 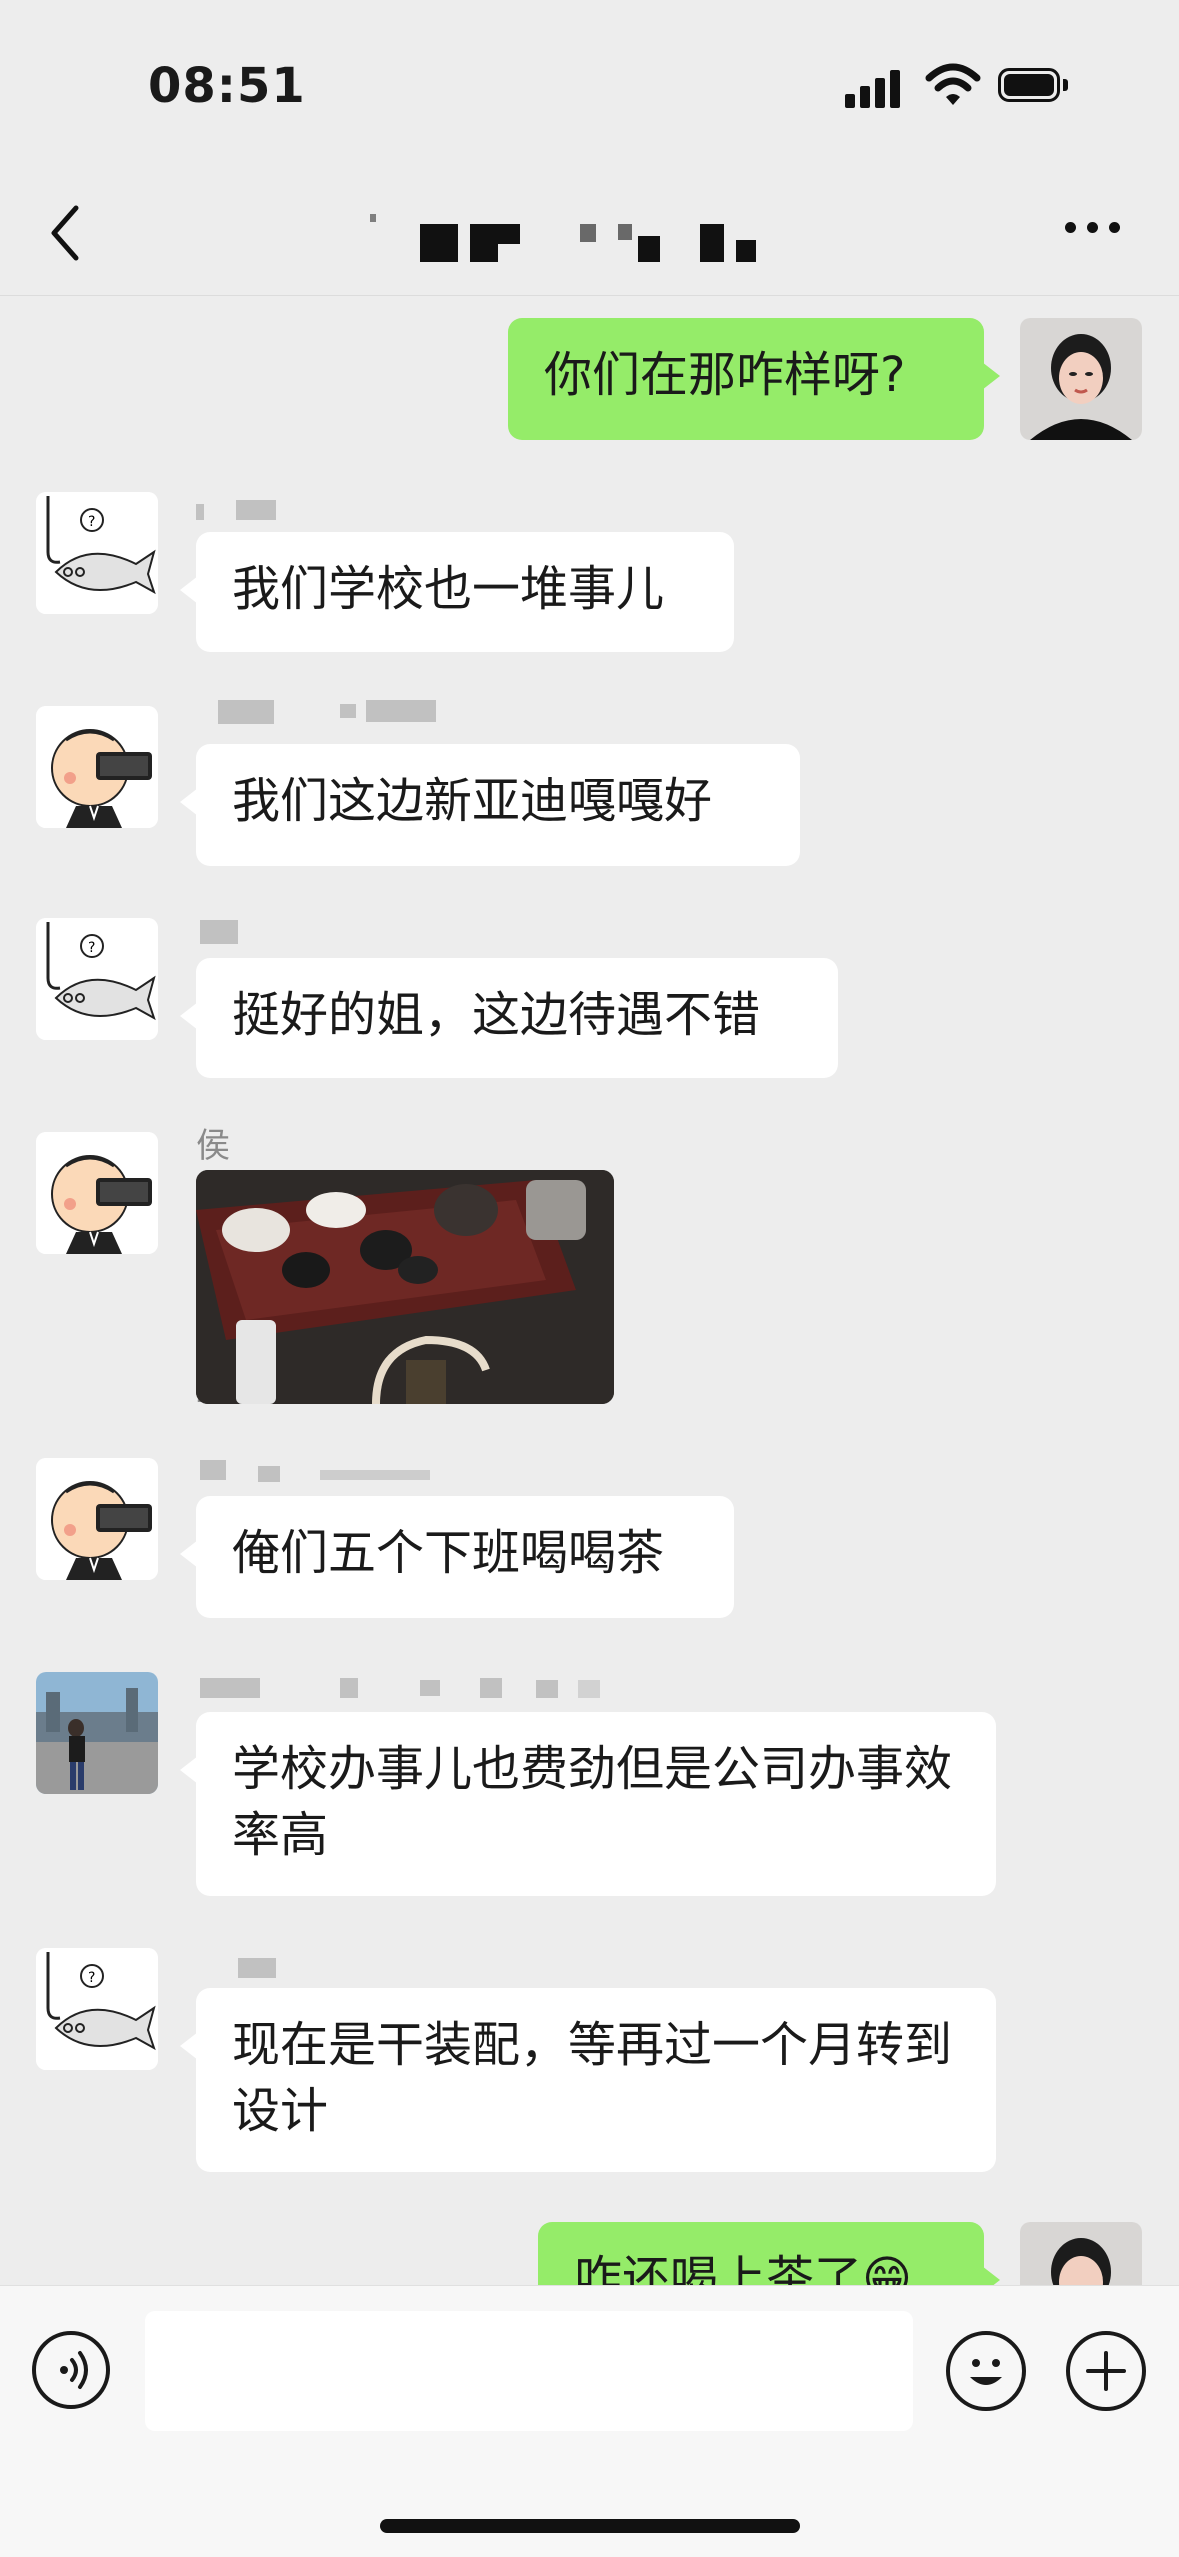 What do you see at coordinates (588, 2080) in the screenshot?
I see `message-bubble: 现在是干装配，等再过一个月转到设计` at bounding box center [588, 2080].